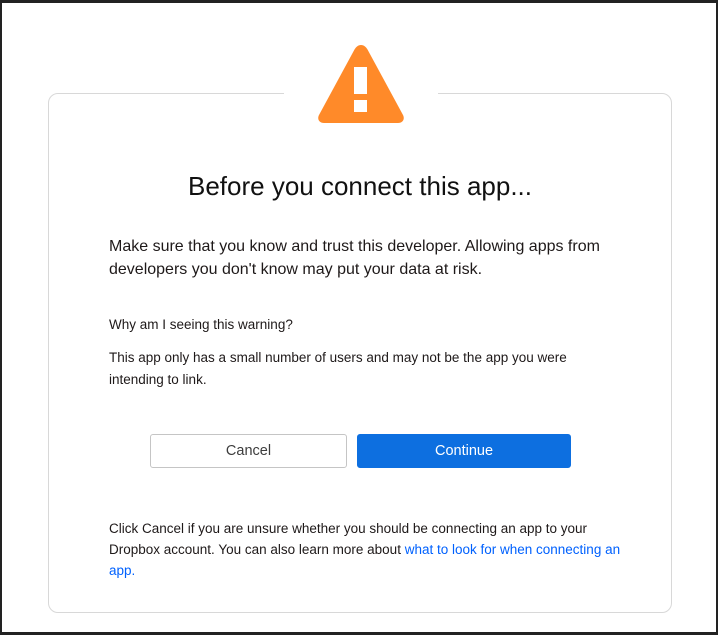  Describe the element at coordinates (248, 451) in the screenshot. I see `cancel-button: Cancel` at that location.